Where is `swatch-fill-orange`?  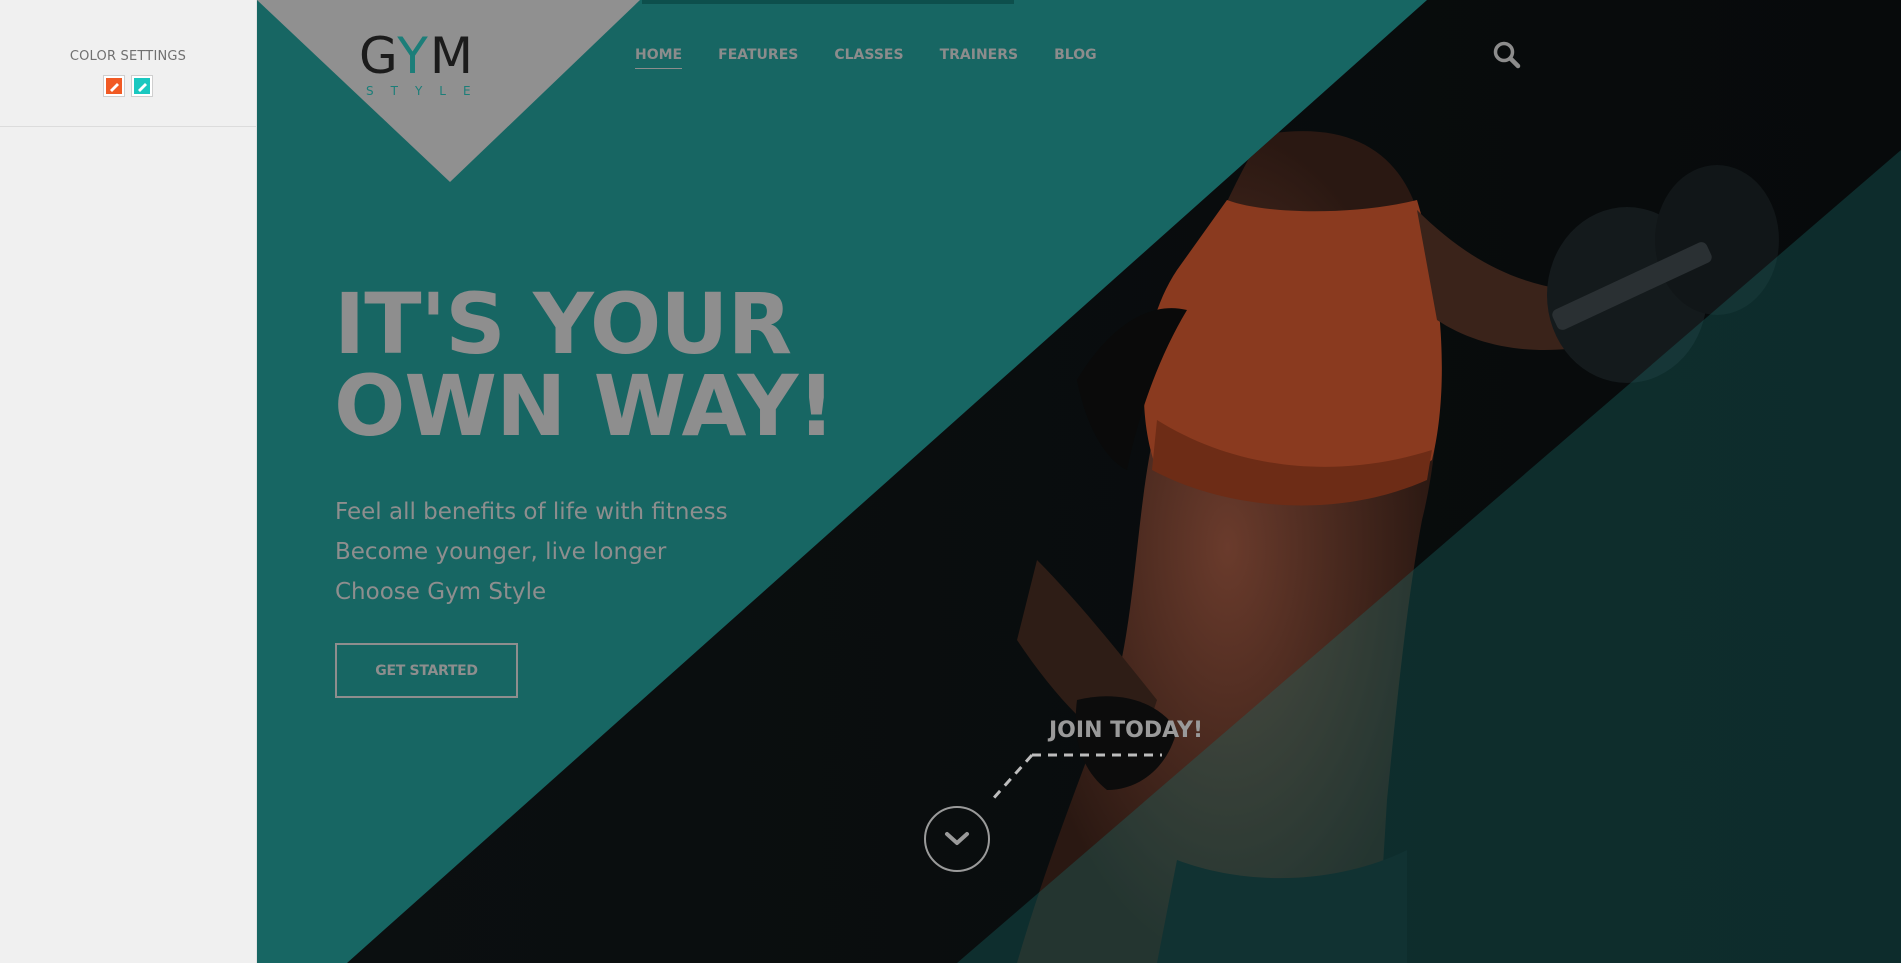
swatch-fill-orange is located at coordinates (114, 86).